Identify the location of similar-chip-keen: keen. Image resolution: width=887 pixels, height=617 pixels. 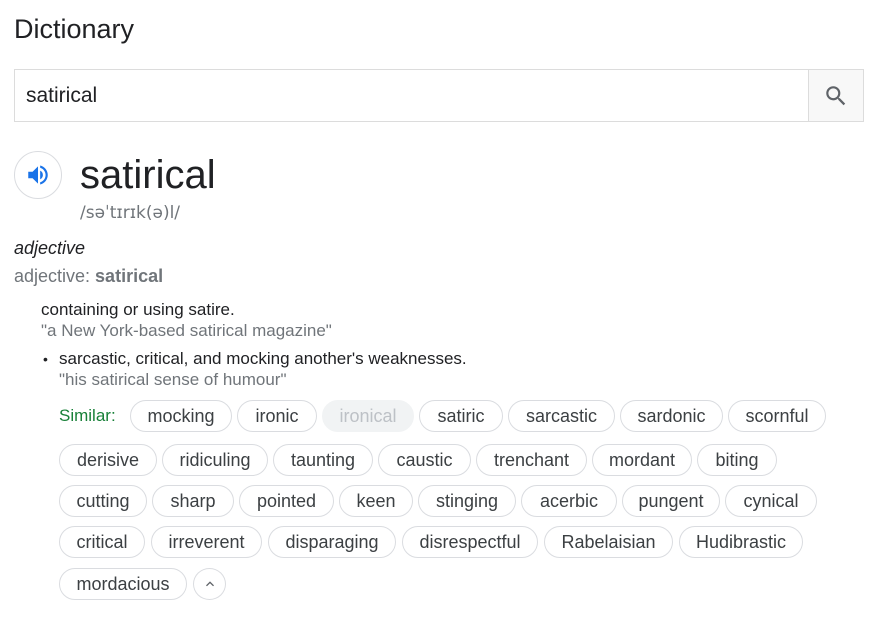
(376, 501).